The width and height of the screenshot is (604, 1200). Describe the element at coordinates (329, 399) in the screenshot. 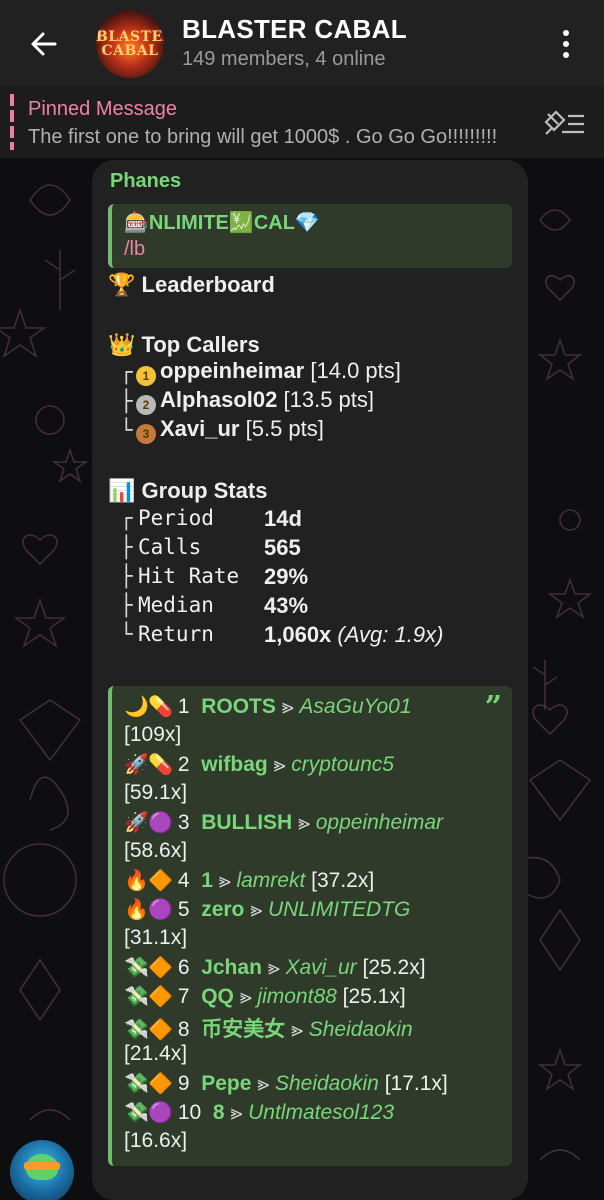

I see `caller-points: [13.5 pts]` at that location.